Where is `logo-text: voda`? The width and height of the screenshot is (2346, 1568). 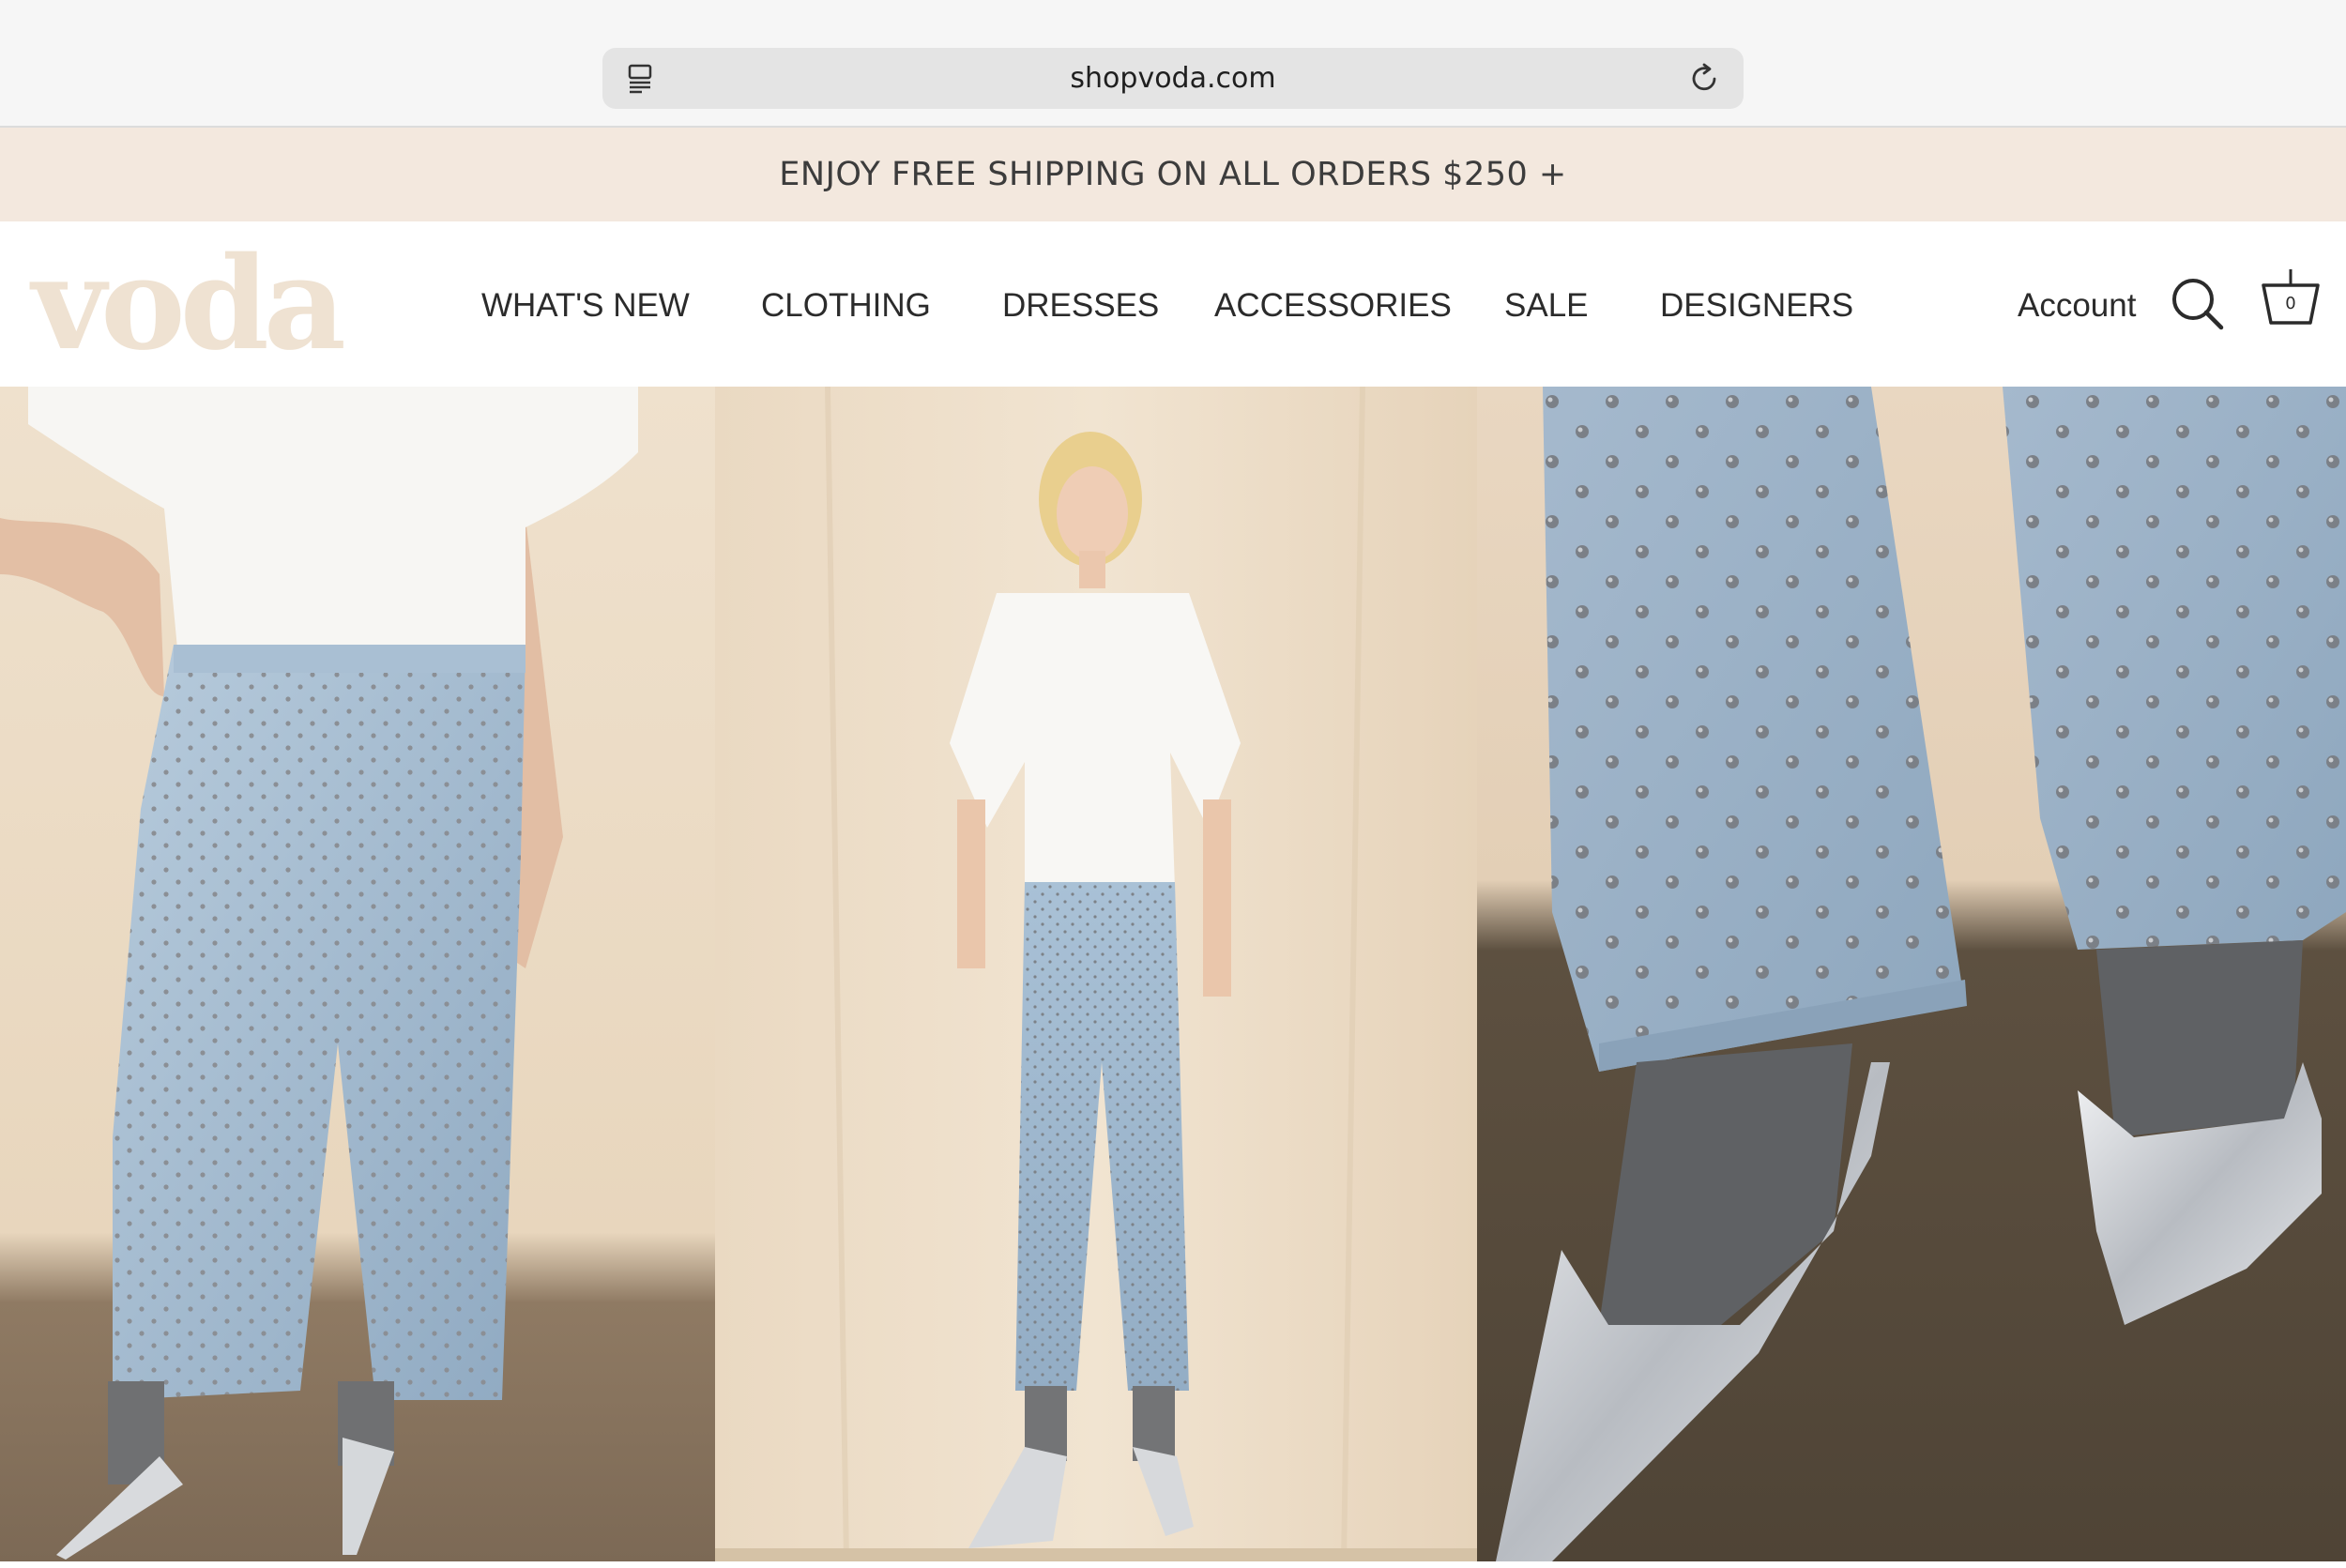 logo-text: voda is located at coordinates (189, 304).